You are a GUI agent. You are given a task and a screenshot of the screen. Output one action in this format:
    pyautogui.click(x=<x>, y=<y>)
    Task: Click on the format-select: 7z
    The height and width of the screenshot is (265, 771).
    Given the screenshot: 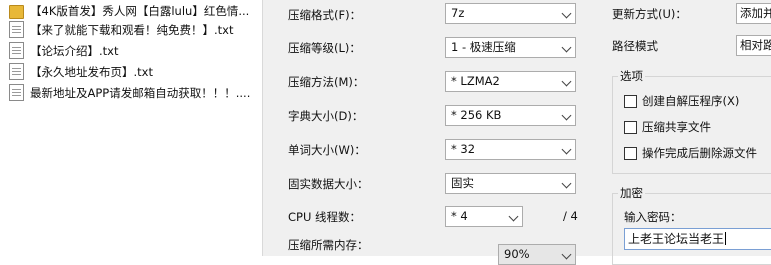 What is the action you would take?
    pyautogui.click(x=510, y=13)
    